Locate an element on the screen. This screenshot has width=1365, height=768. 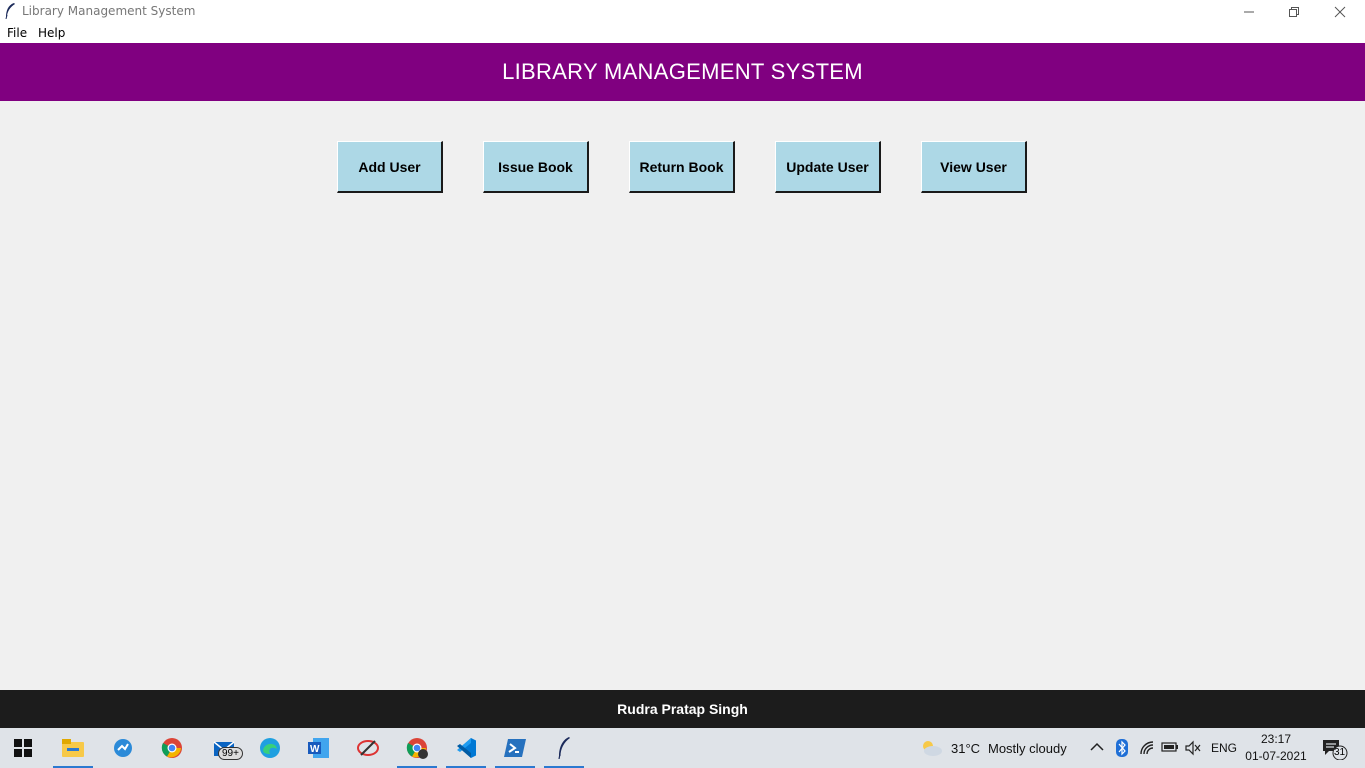
taskbar-file-explorer is located at coordinates (73, 748).